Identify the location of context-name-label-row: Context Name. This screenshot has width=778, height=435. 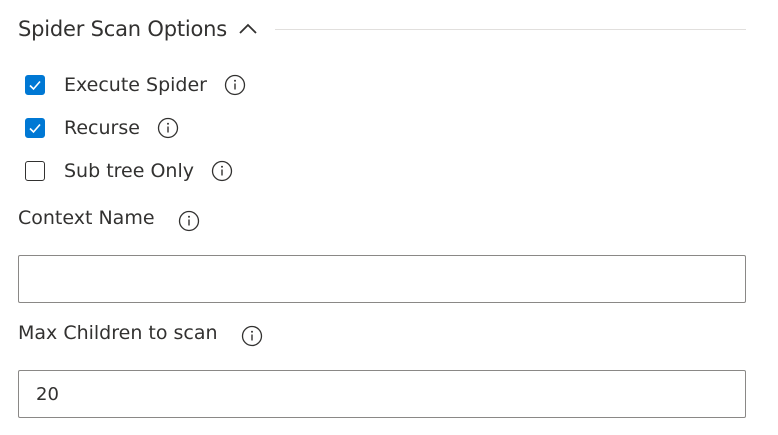
(109, 218).